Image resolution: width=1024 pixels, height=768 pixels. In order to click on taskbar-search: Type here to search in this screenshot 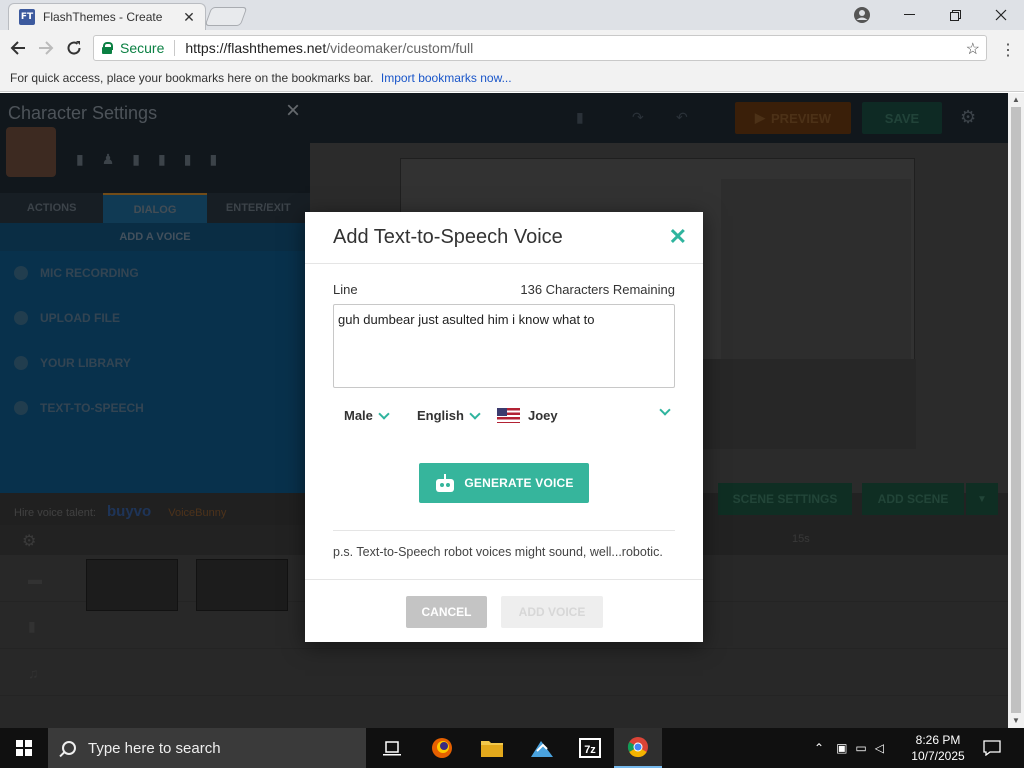, I will do `click(207, 748)`.